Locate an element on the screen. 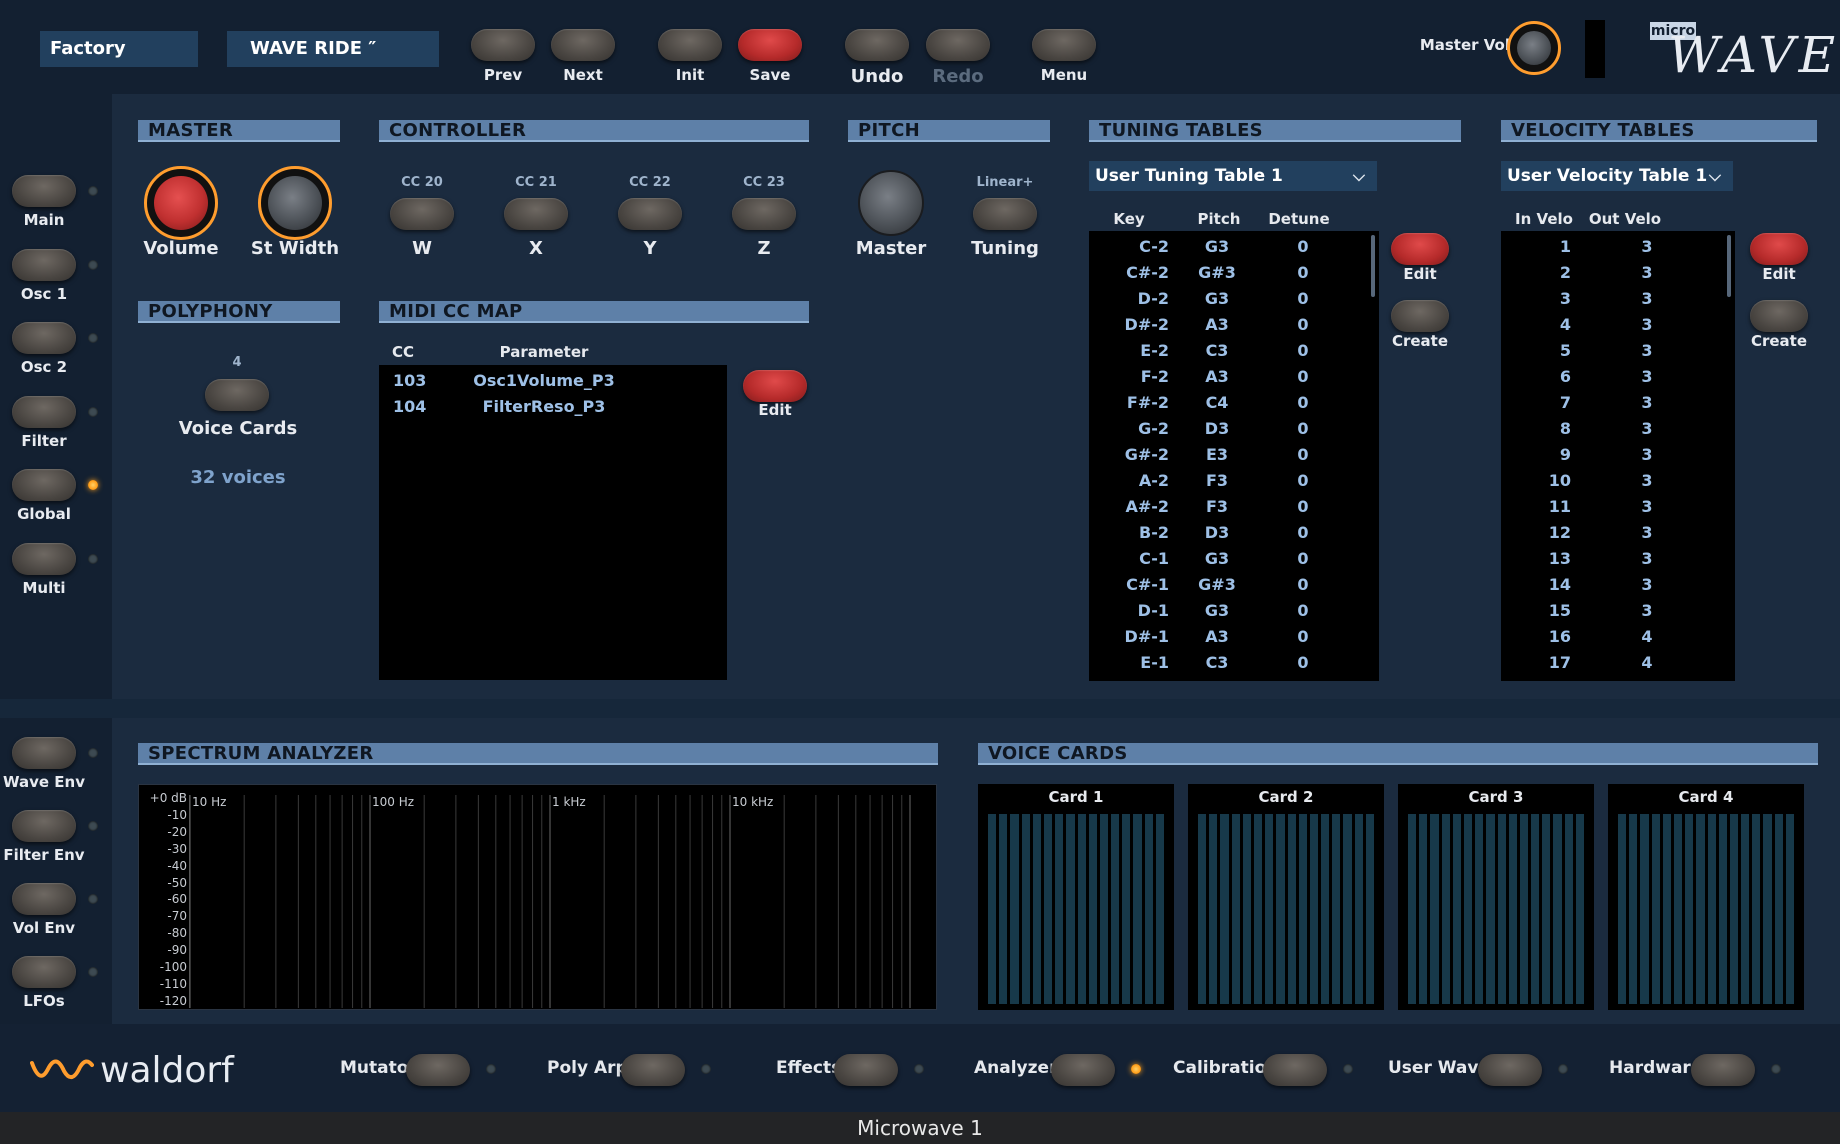 This screenshot has height=1144, width=1840. table-row: 12 3 is located at coordinates (1613, 534).